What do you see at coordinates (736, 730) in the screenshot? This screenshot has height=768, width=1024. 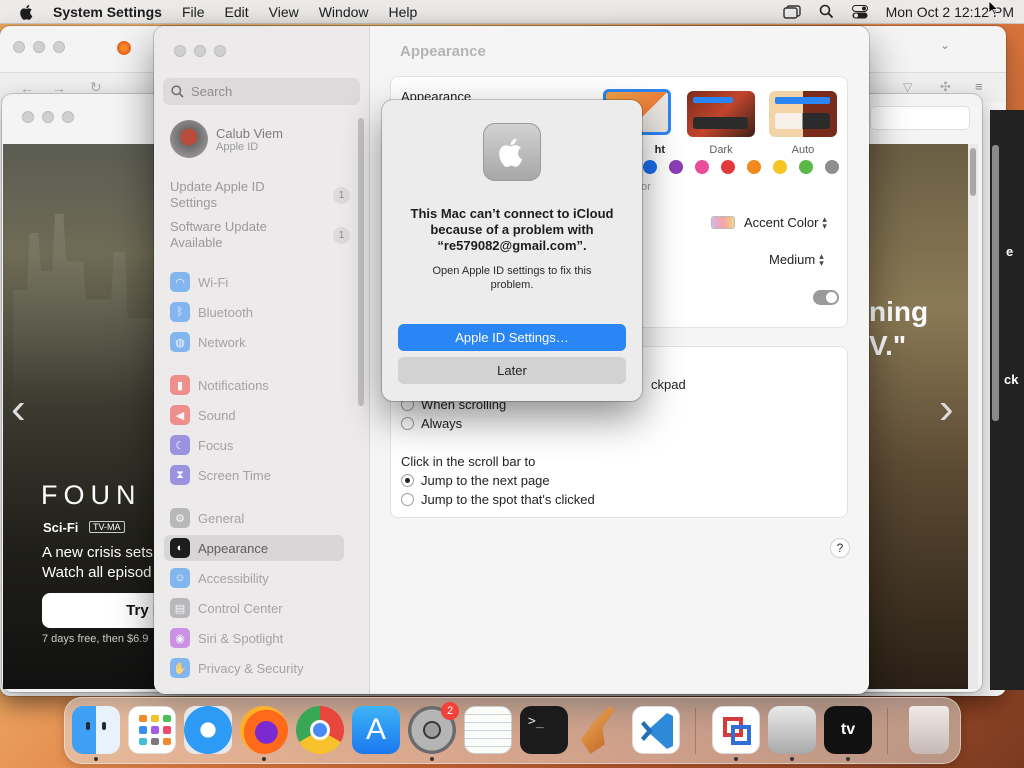 I see `parallels-icon` at bounding box center [736, 730].